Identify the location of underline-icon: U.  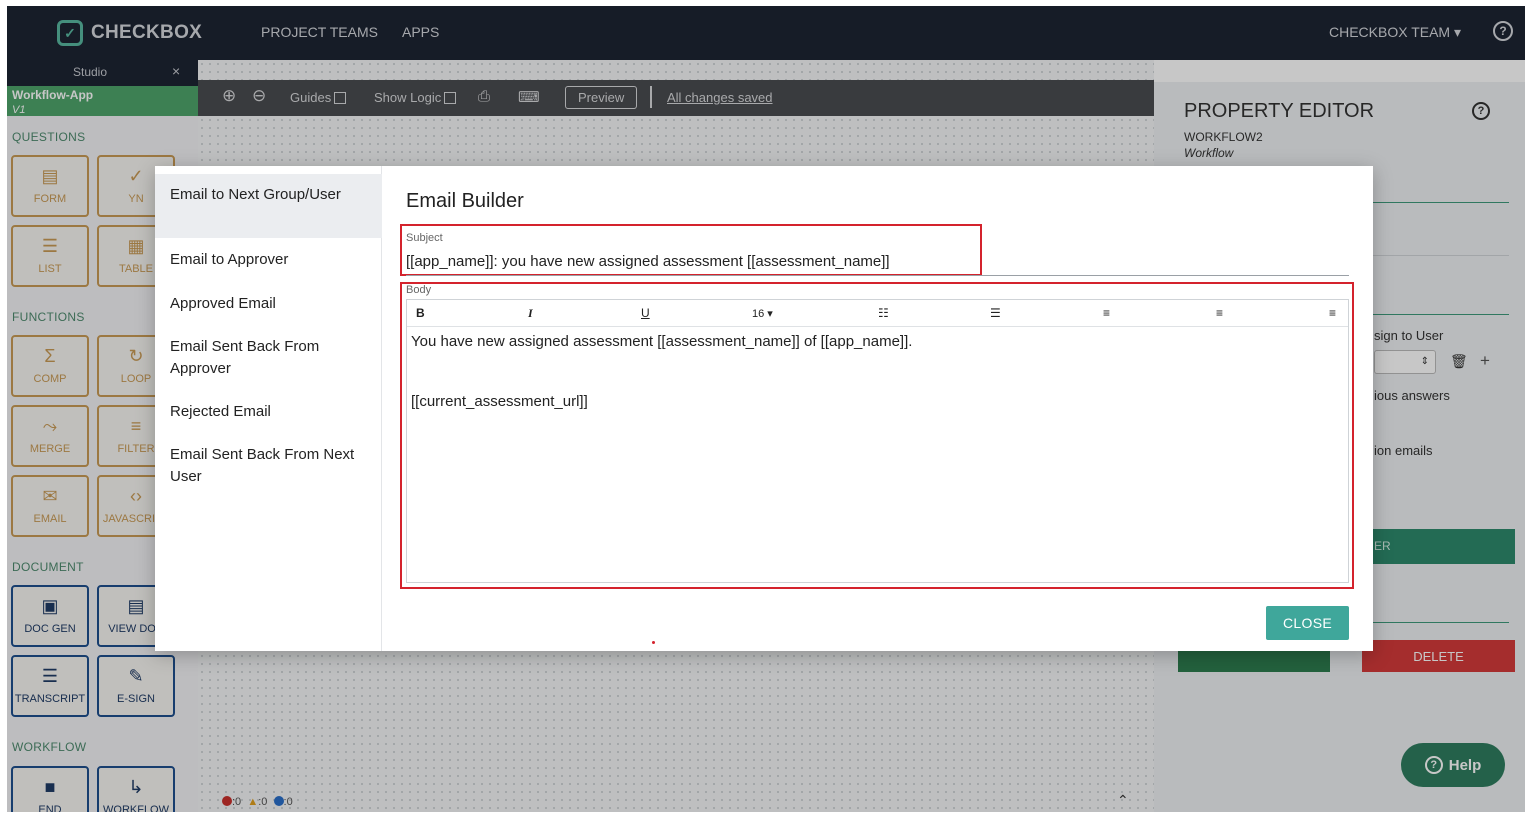
(645, 313).